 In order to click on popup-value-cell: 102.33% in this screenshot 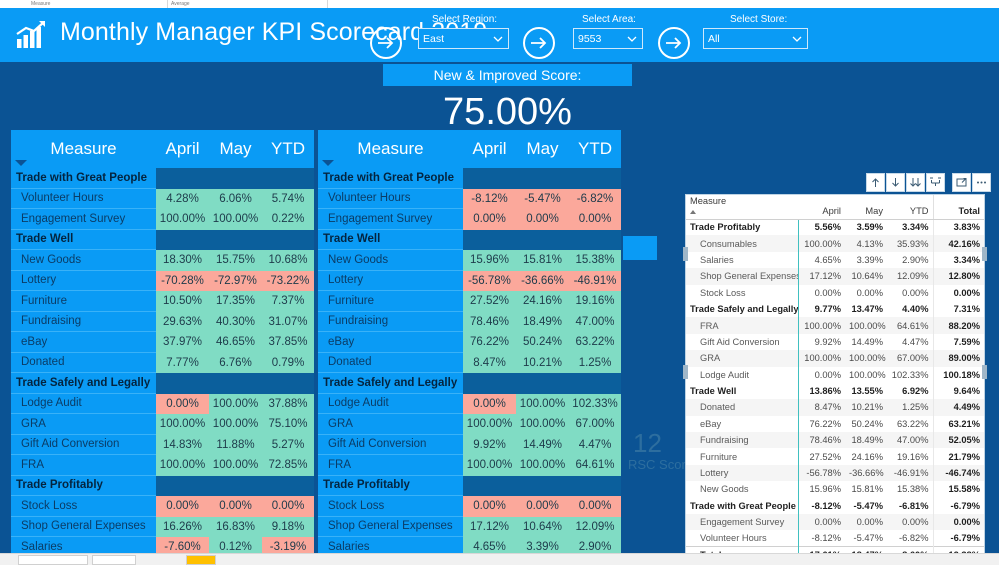, I will do `click(910, 375)`.